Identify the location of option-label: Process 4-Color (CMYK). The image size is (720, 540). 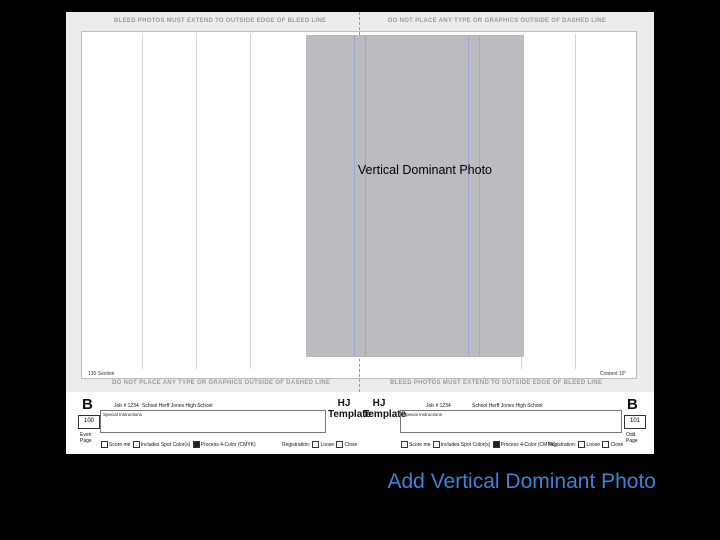
(228, 444).